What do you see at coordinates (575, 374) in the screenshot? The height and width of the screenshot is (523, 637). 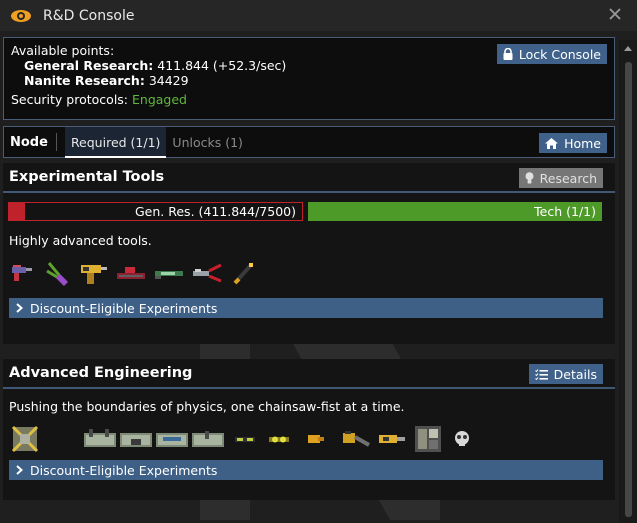 I see `details-button-label: Details` at bounding box center [575, 374].